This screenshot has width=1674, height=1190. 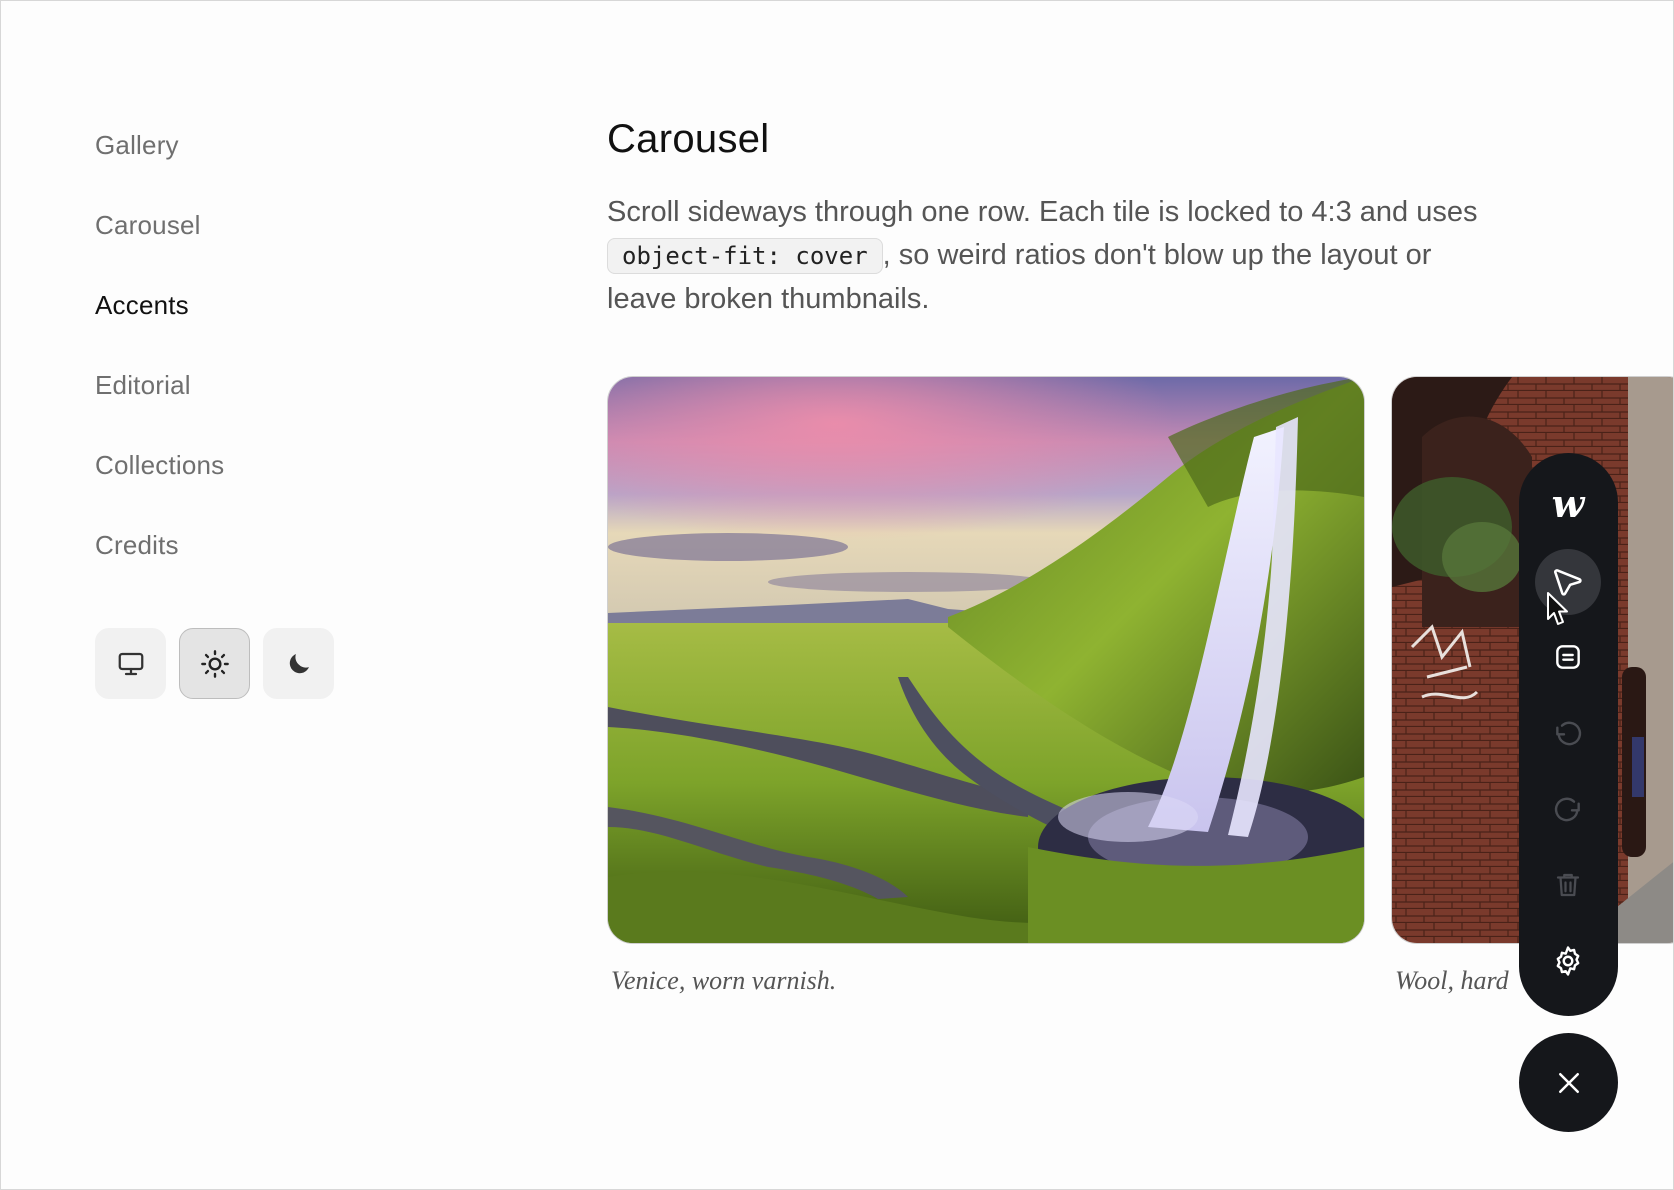 I want to click on monitor-icon, so click(x=130, y=663).